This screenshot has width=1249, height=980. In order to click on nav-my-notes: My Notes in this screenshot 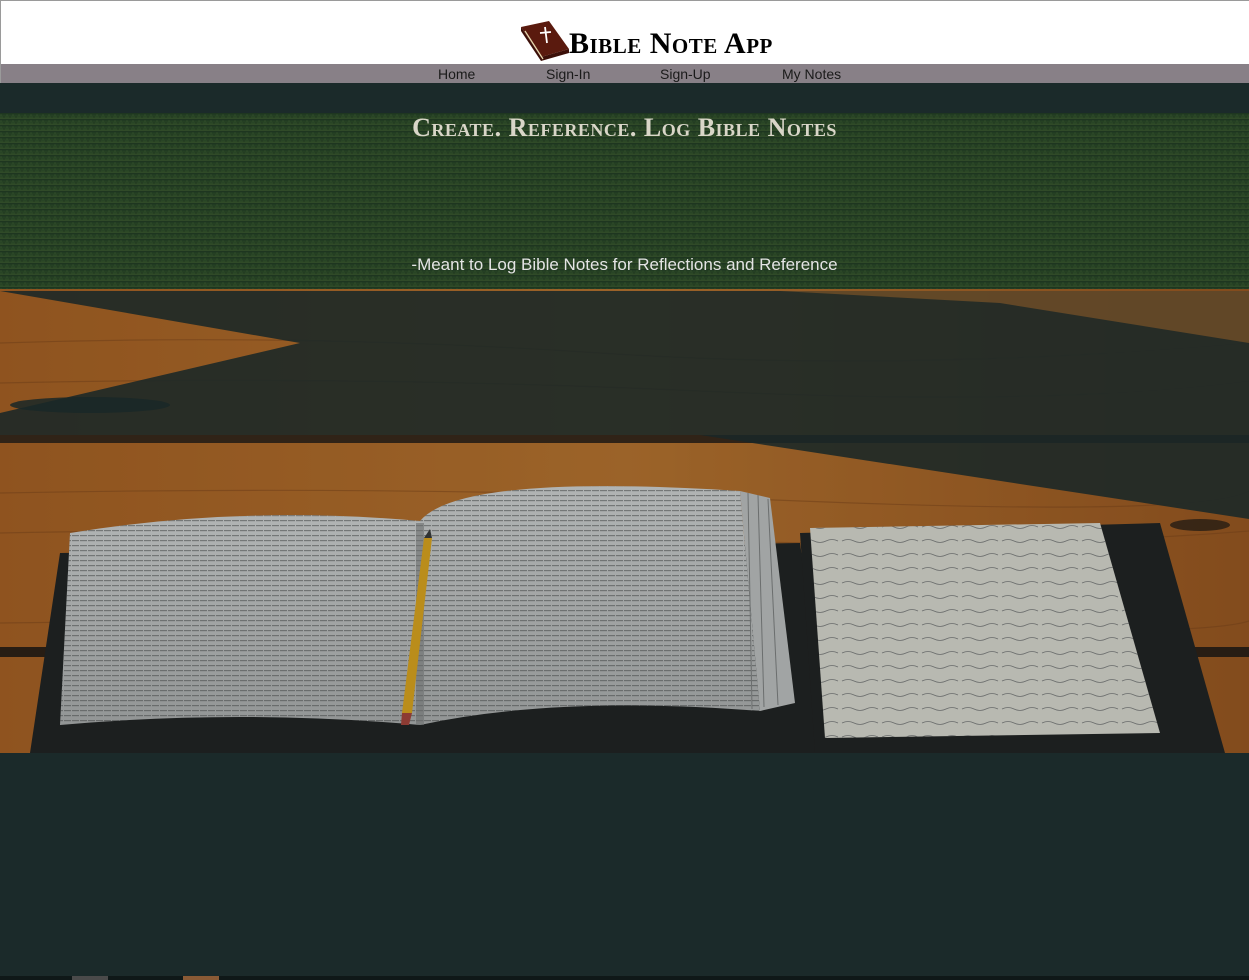, I will do `click(811, 73)`.